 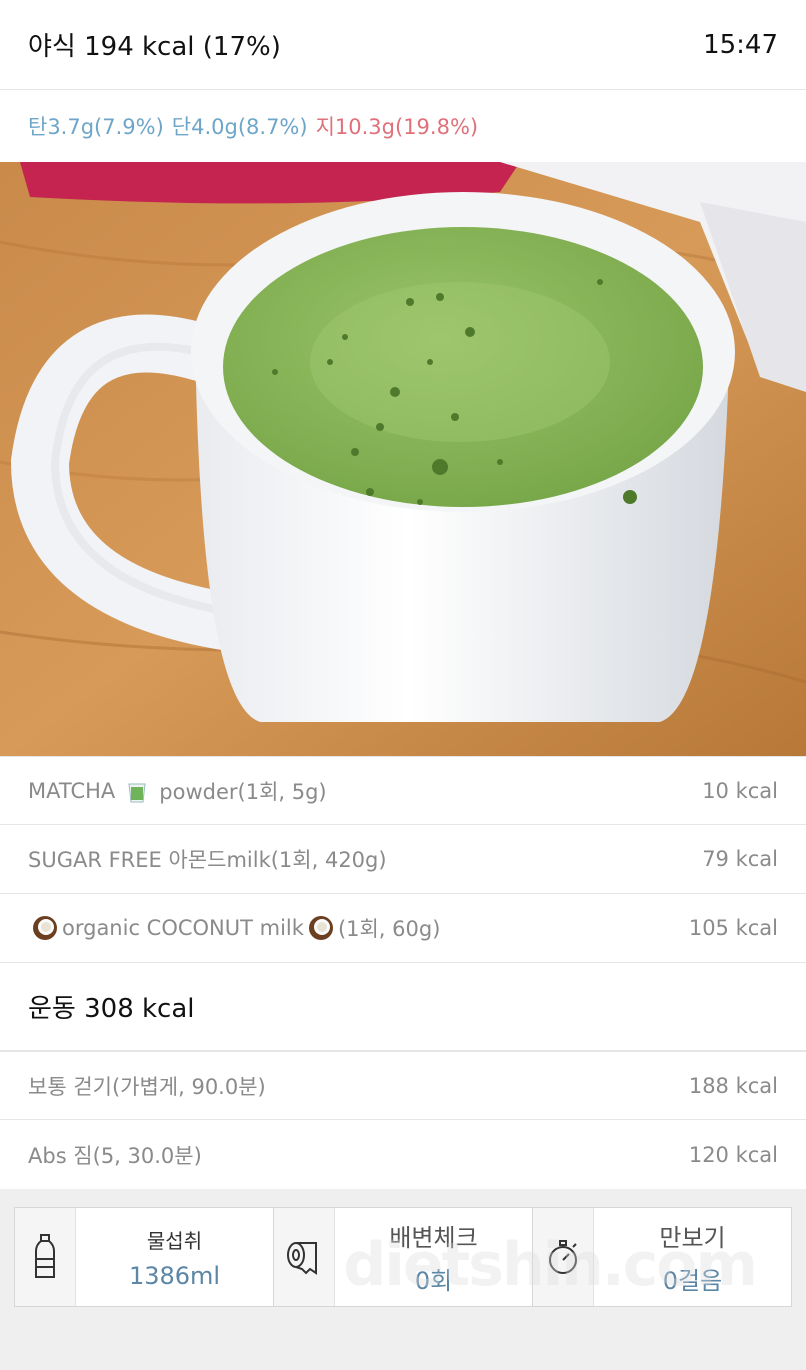 What do you see at coordinates (174, 1275) in the screenshot?
I see `stat-value: 1386ml` at bounding box center [174, 1275].